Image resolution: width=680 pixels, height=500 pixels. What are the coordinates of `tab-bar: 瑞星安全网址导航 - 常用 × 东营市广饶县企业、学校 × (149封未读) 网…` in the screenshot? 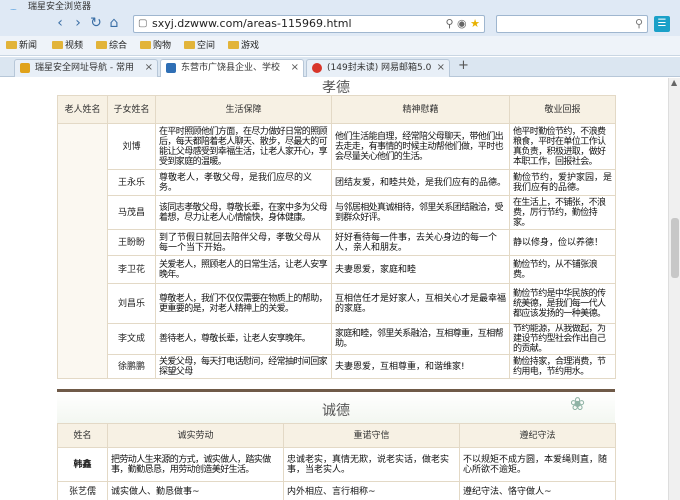 It's located at (340, 67).